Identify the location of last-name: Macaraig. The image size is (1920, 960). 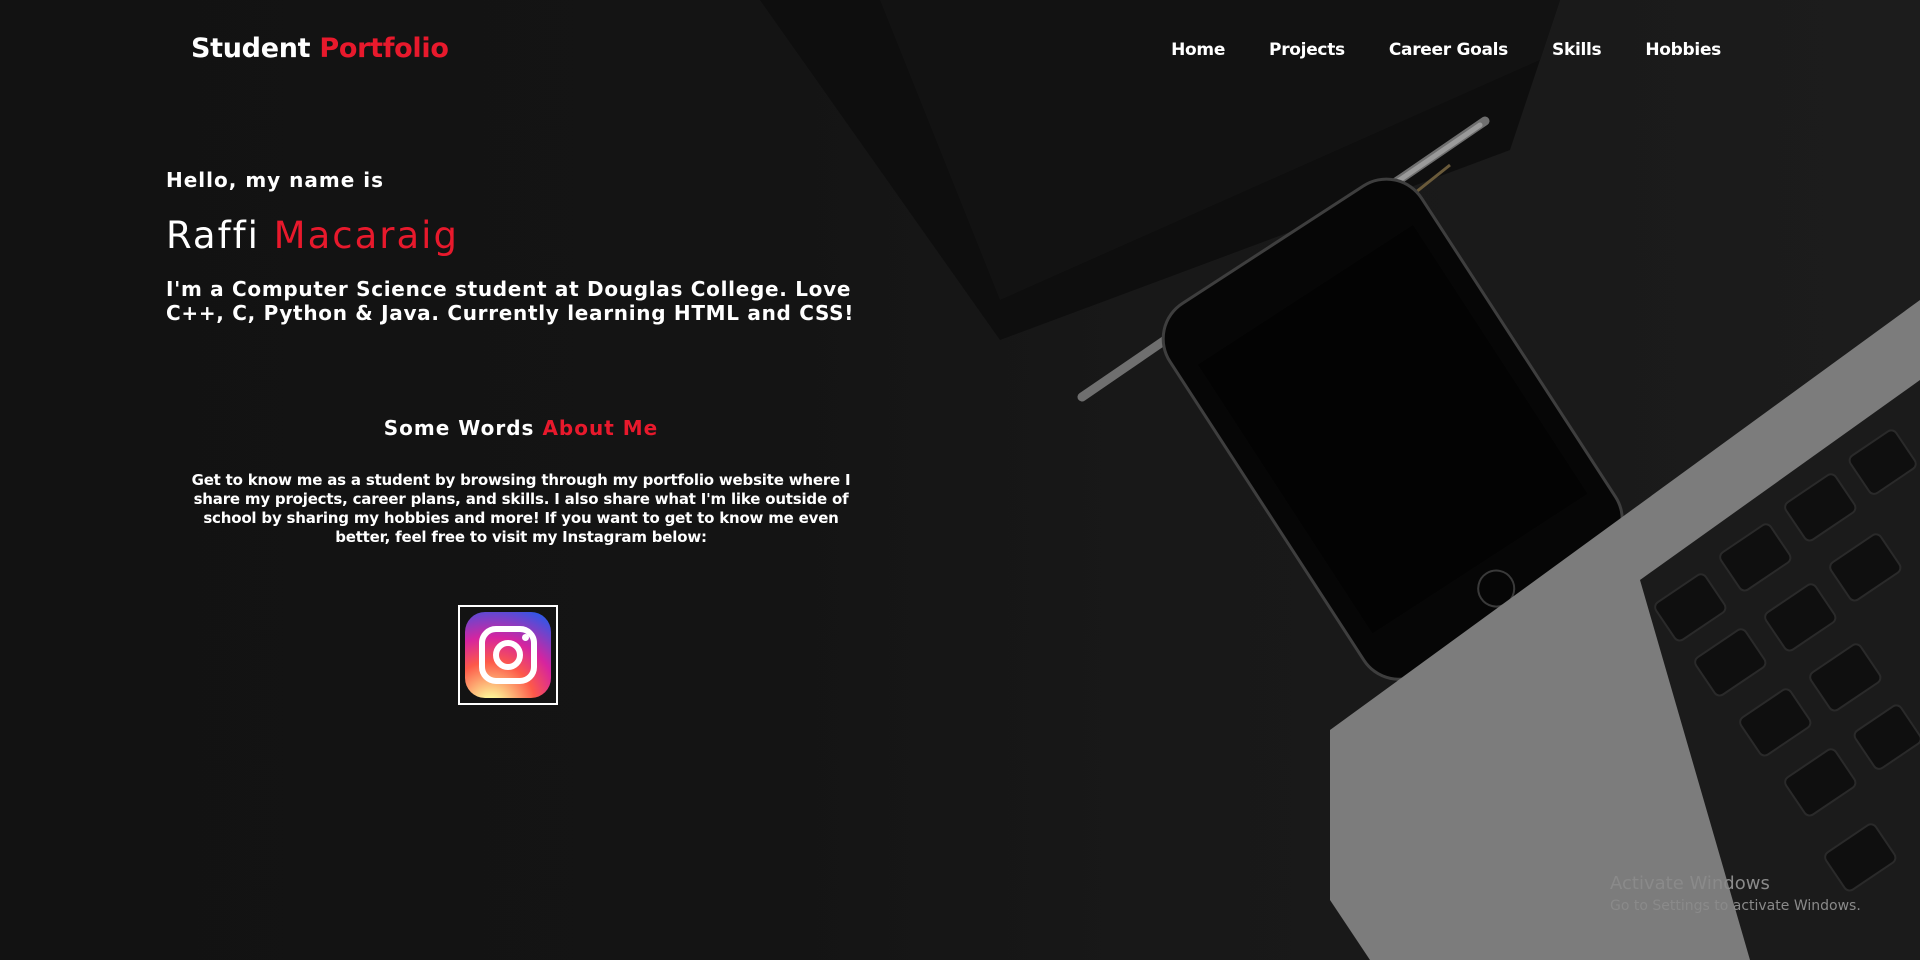
(366, 235).